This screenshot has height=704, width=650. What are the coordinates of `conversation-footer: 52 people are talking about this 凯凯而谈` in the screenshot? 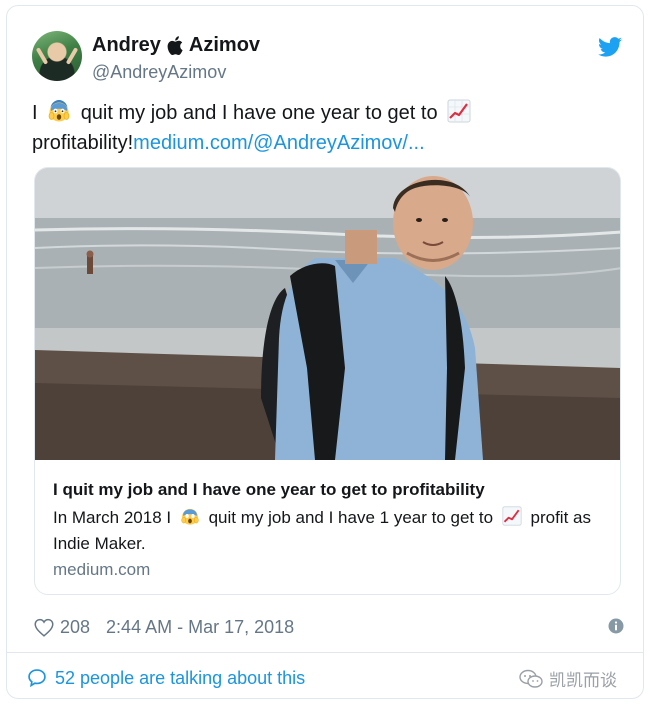 It's located at (322, 678).